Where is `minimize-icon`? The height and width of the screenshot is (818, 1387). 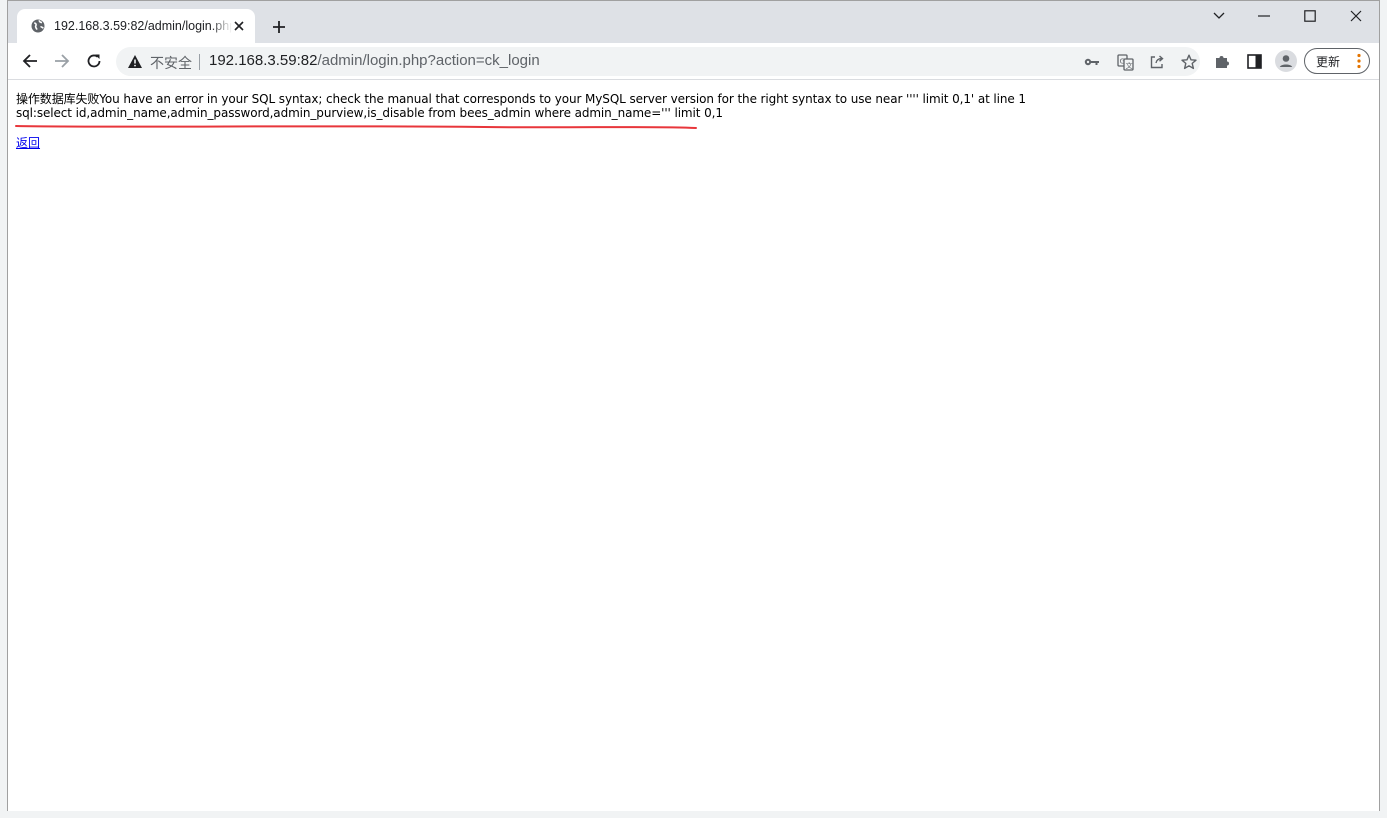
minimize-icon is located at coordinates (1264, 16).